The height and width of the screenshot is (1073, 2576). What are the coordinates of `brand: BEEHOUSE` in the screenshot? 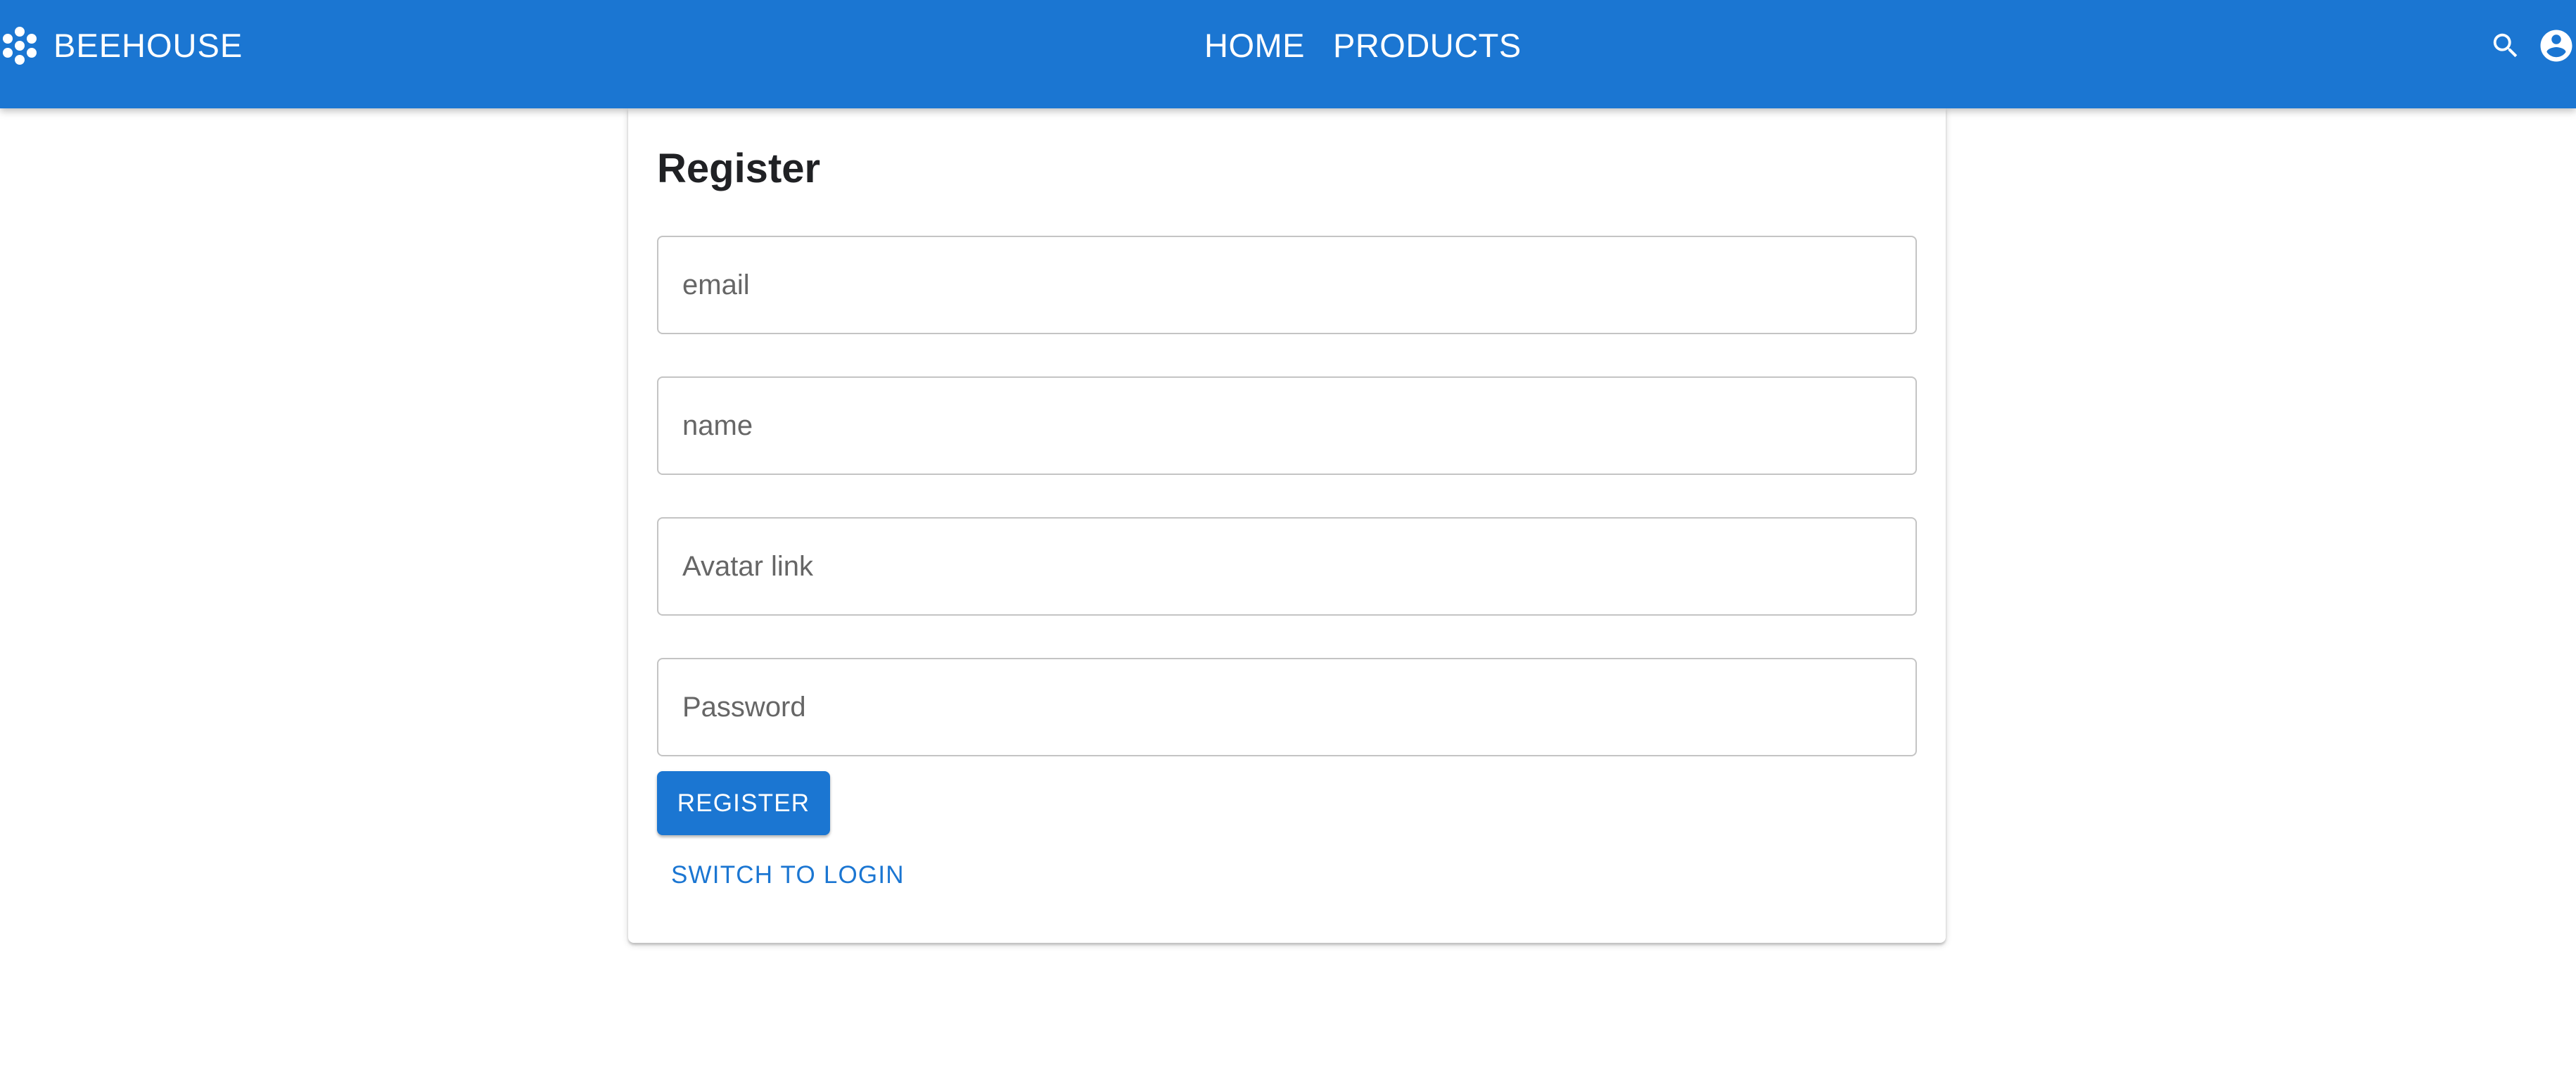 It's located at (121, 45).